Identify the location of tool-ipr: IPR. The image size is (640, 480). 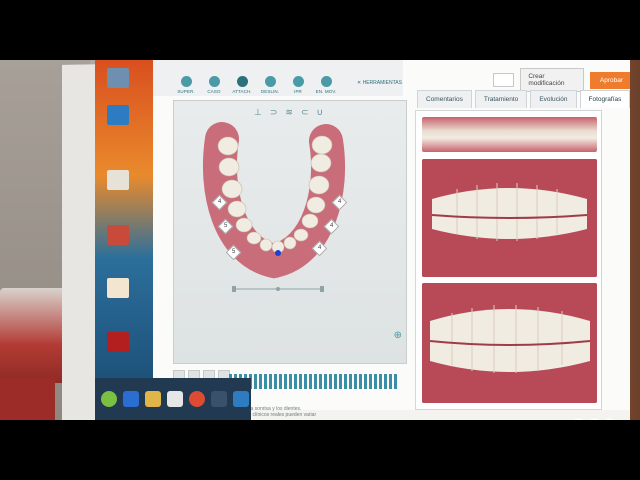
(298, 85).